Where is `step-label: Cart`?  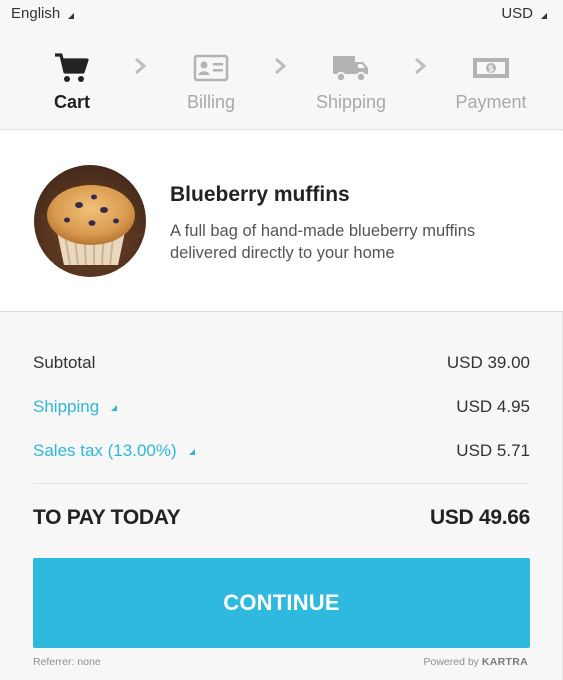
step-label: Cart is located at coordinates (71, 102).